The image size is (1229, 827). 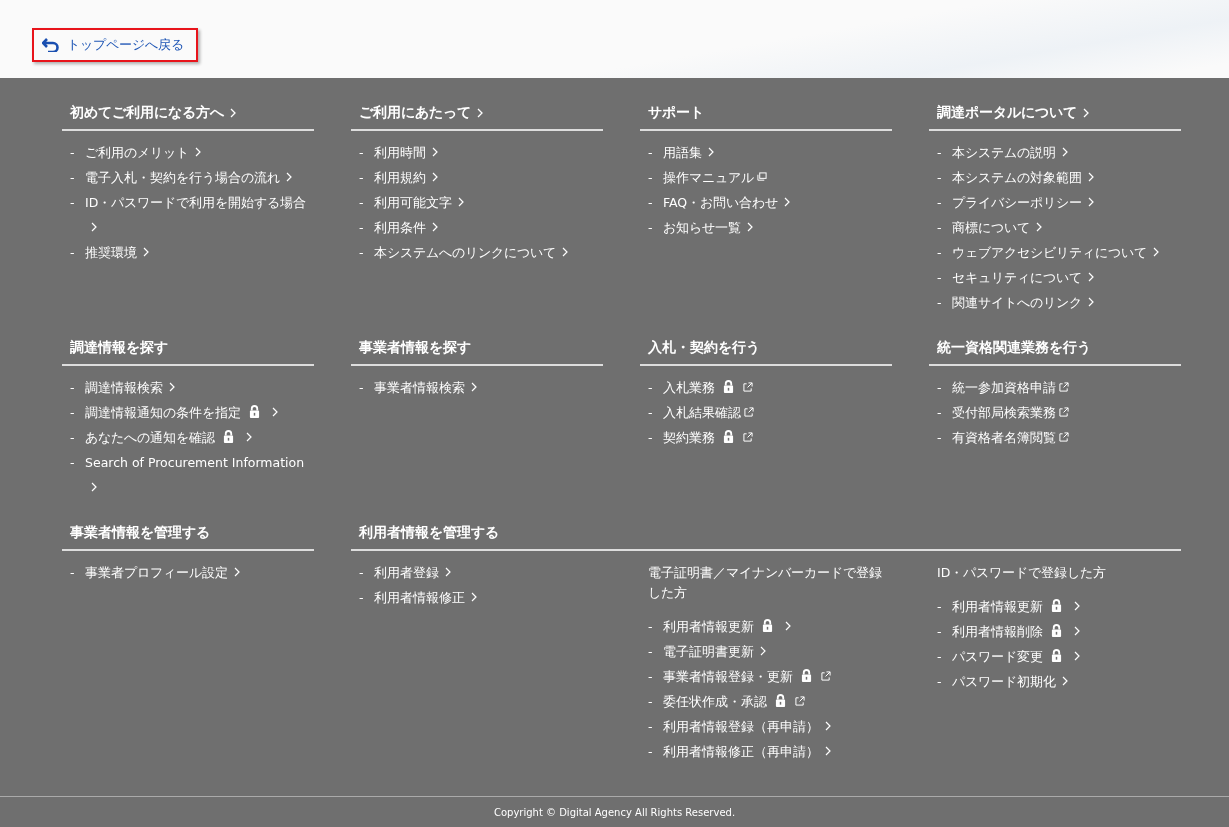 What do you see at coordinates (708, 437) in the screenshot?
I see `footer-link: 契約業務` at bounding box center [708, 437].